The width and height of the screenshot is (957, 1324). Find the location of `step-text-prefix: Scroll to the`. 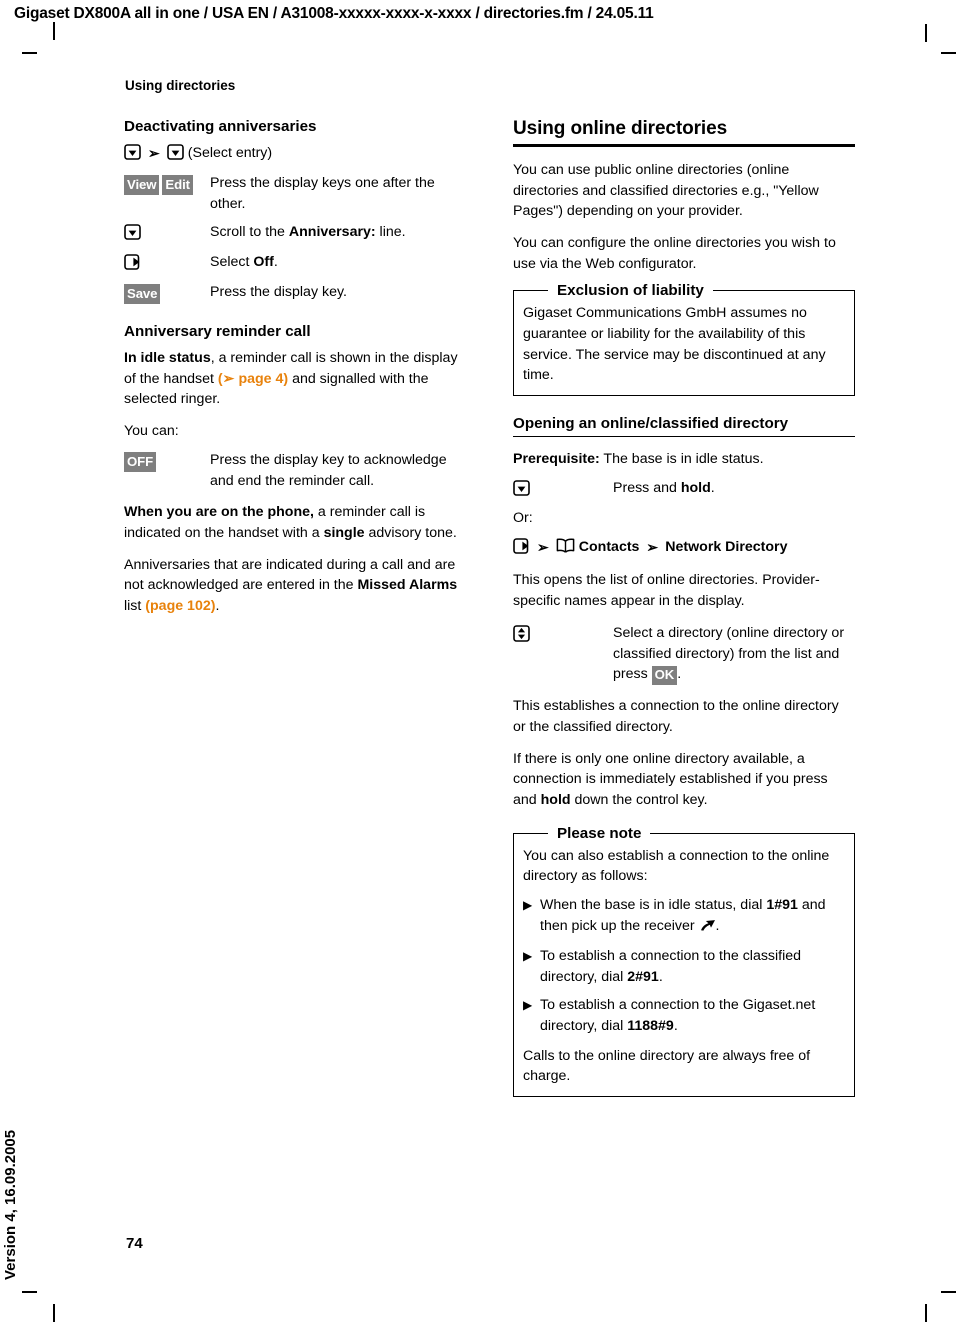

step-text-prefix: Scroll to the is located at coordinates (249, 232).